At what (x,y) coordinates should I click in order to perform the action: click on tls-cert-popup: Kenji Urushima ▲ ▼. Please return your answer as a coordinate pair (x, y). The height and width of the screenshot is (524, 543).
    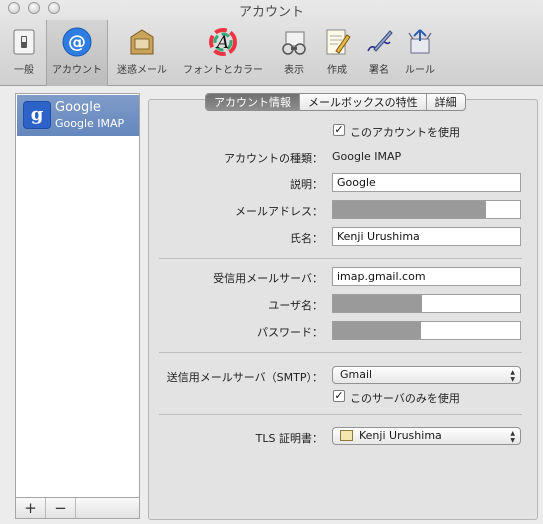
    Looking at the image, I should click on (426, 436).